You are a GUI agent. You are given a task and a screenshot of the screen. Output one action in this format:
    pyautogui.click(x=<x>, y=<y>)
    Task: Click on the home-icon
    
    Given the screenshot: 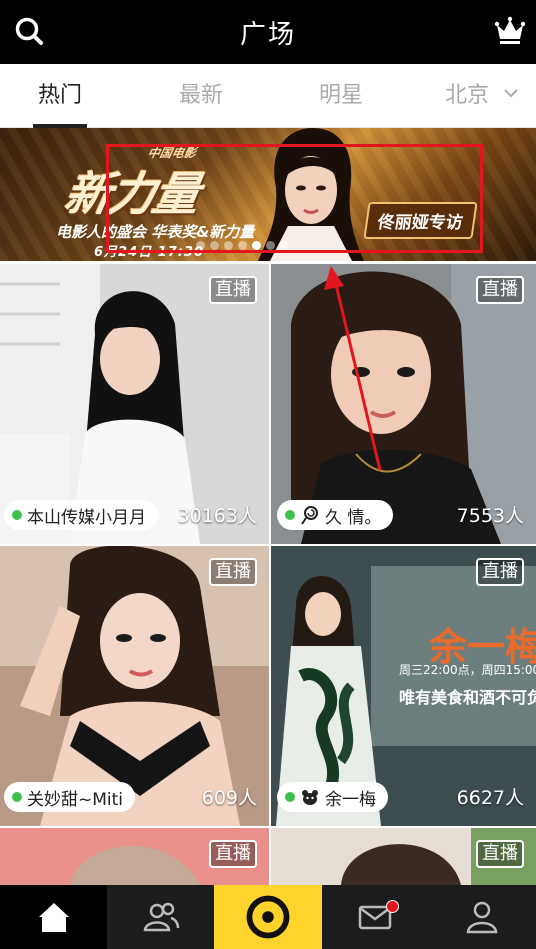 What is the action you would take?
    pyautogui.click(x=53, y=917)
    